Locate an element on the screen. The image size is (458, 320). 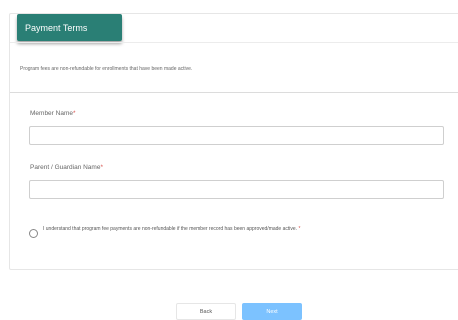
guardian-name-label-text: Parent / Guardian Name is located at coordinates (65, 167).